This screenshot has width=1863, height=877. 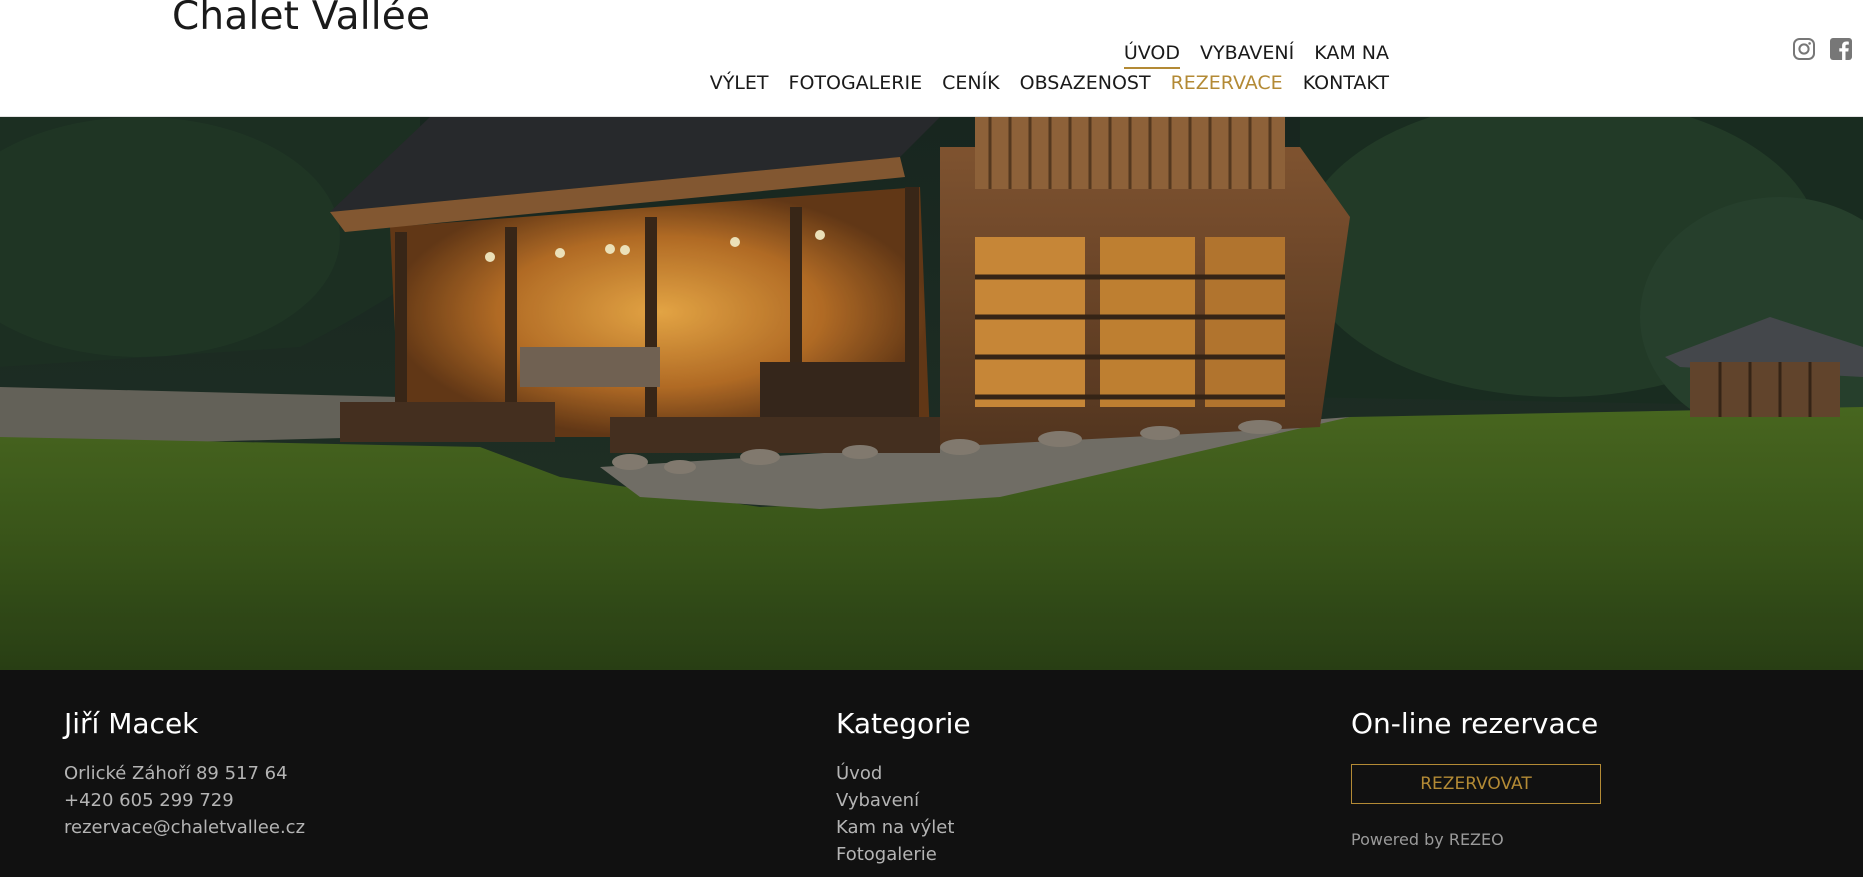 I want to click on nav-kam-na: KAM NA, so click(x=1351, y=53).